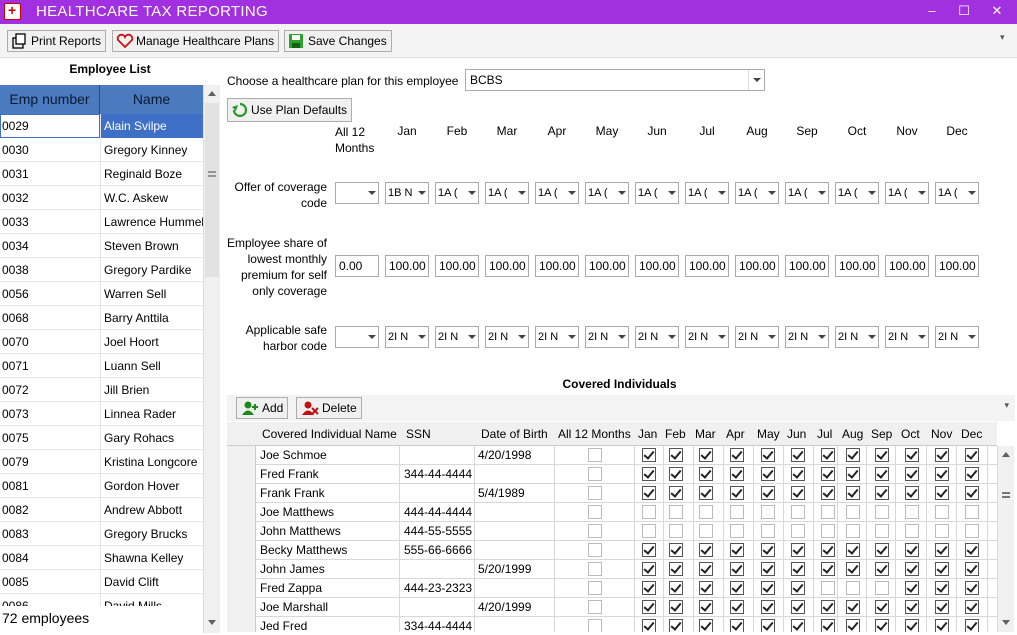 The width and height of the screenshot is (1017, 635). What do you see at coordinates (153, 198) in the screenshot?
I see `emp-name-cell: W.C. Askew` at bounding box center [153, 198].